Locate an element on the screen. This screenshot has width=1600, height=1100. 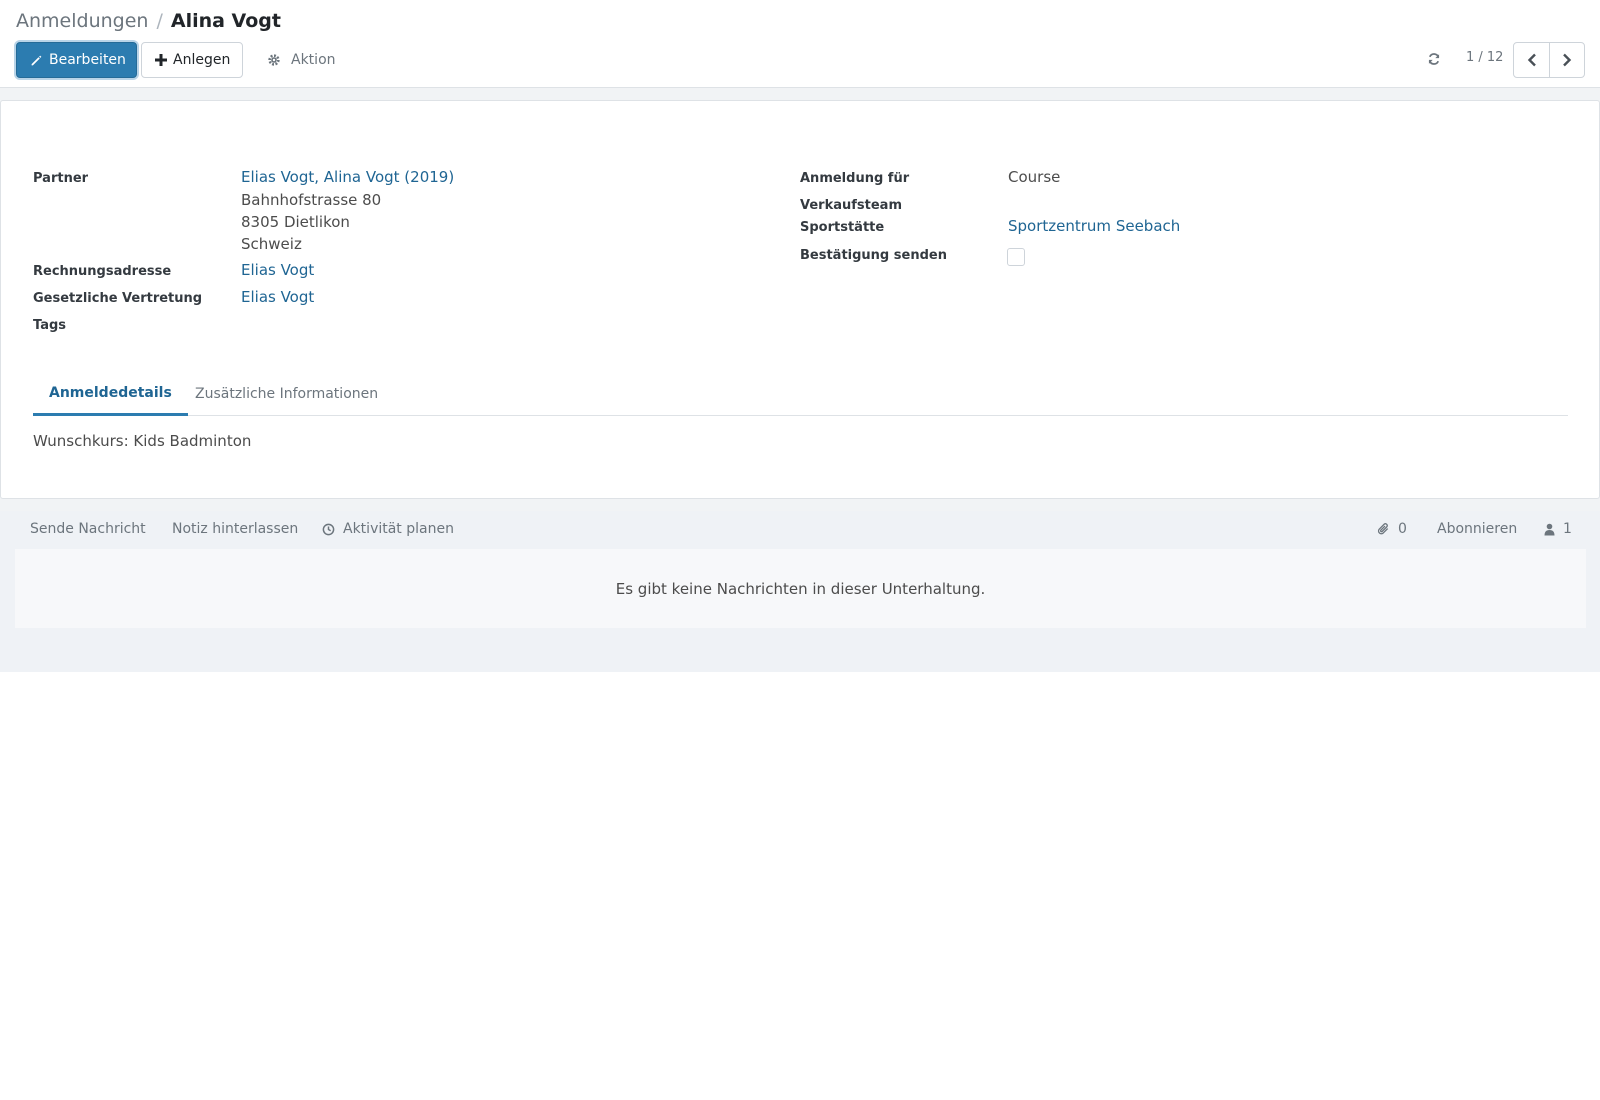
registration-for-value: Course is located at coordinates (1034, 177).